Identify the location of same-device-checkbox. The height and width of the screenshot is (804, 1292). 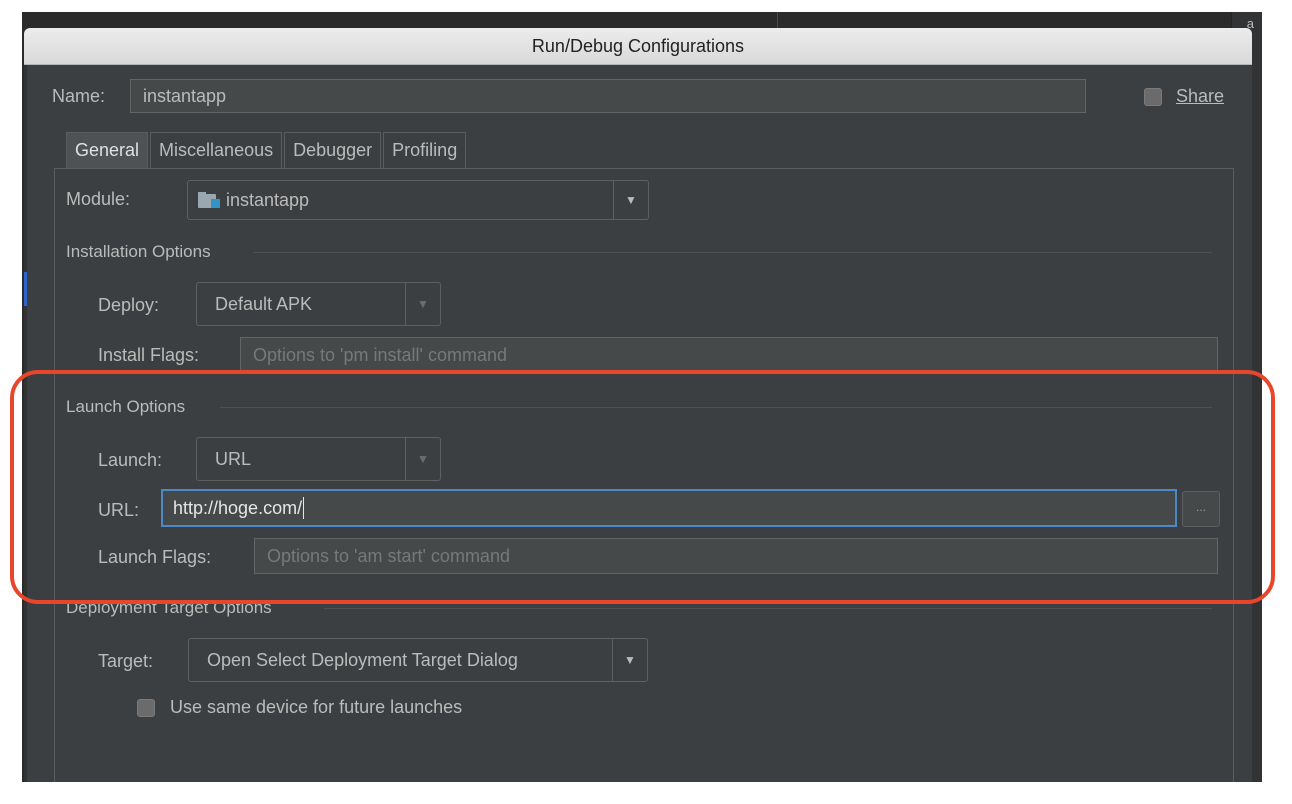
(146, 708).